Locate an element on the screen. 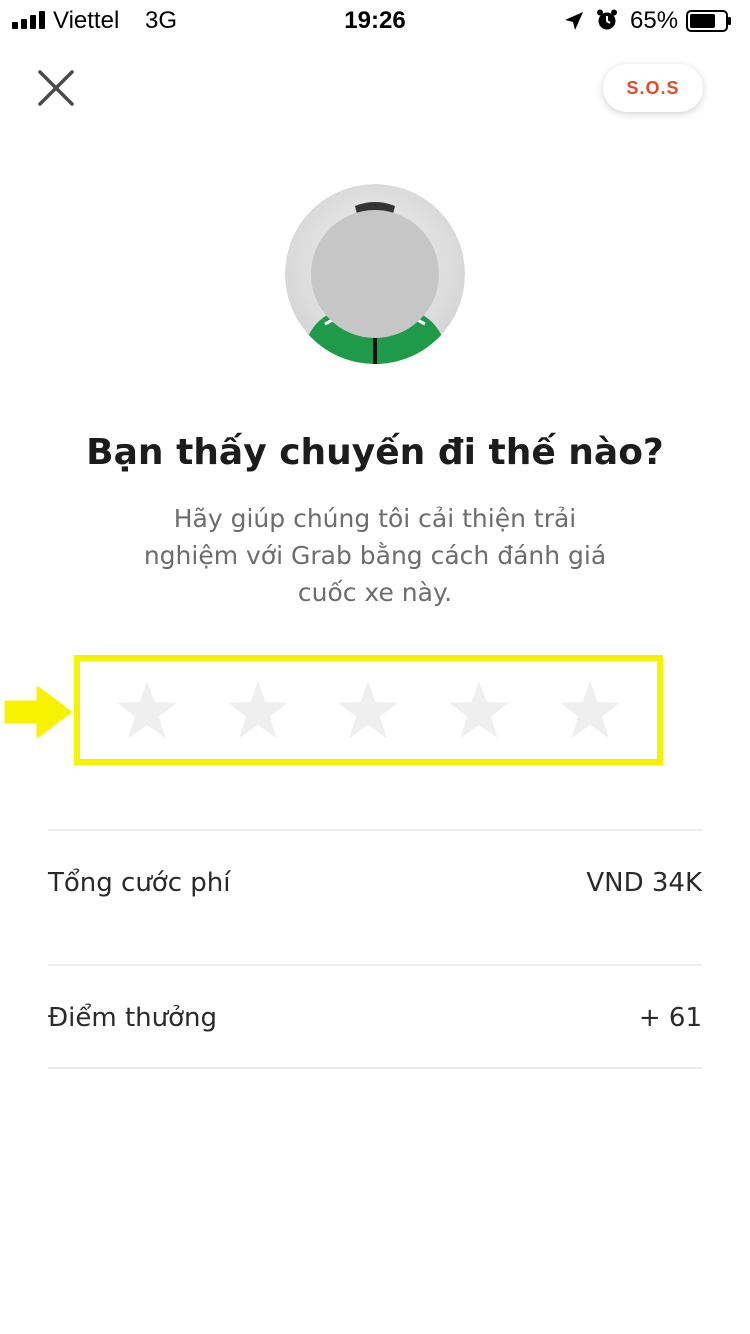 The width and height of the screenshot is (750, 1334). close-icon is located at coordinates (56, 88).